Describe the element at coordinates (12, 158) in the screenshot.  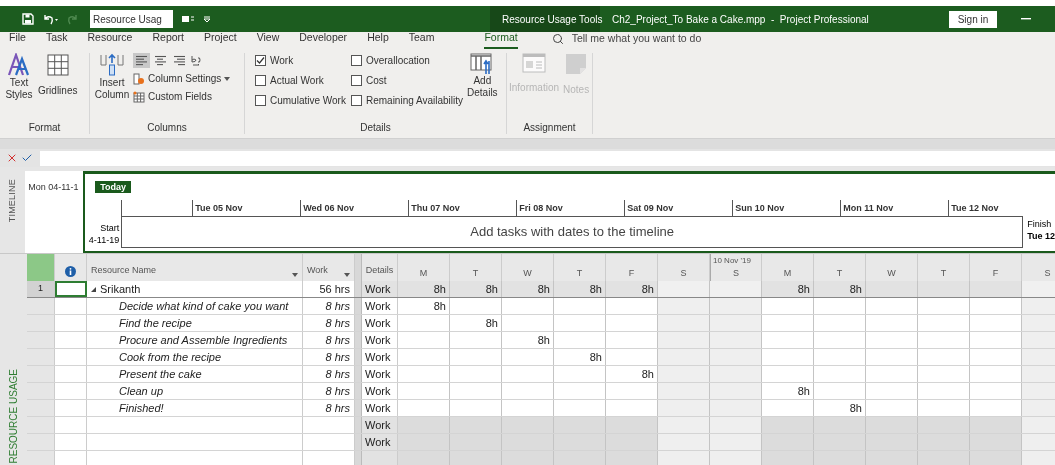
I see `cancel-icon` at that location.